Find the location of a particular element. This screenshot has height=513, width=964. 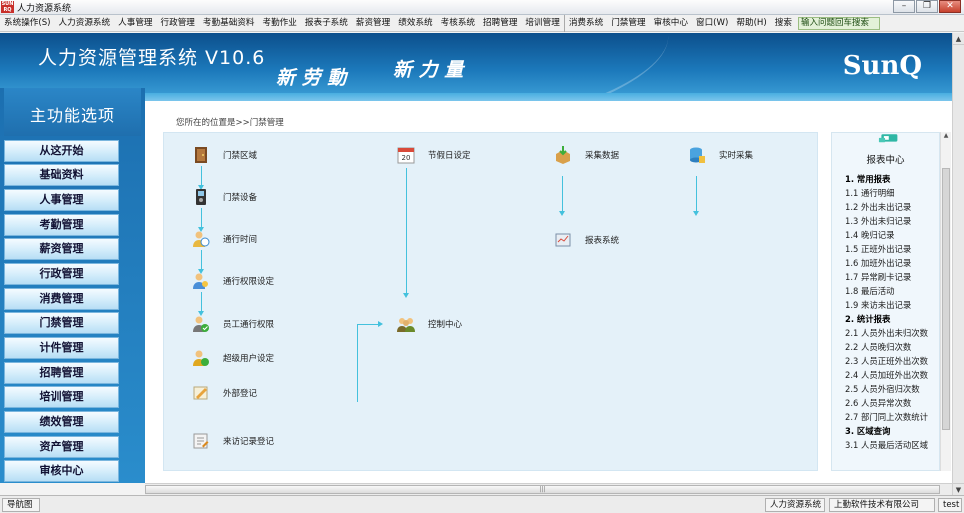

menu-salary: 薪资管理 is located at coordinates (373, 23).